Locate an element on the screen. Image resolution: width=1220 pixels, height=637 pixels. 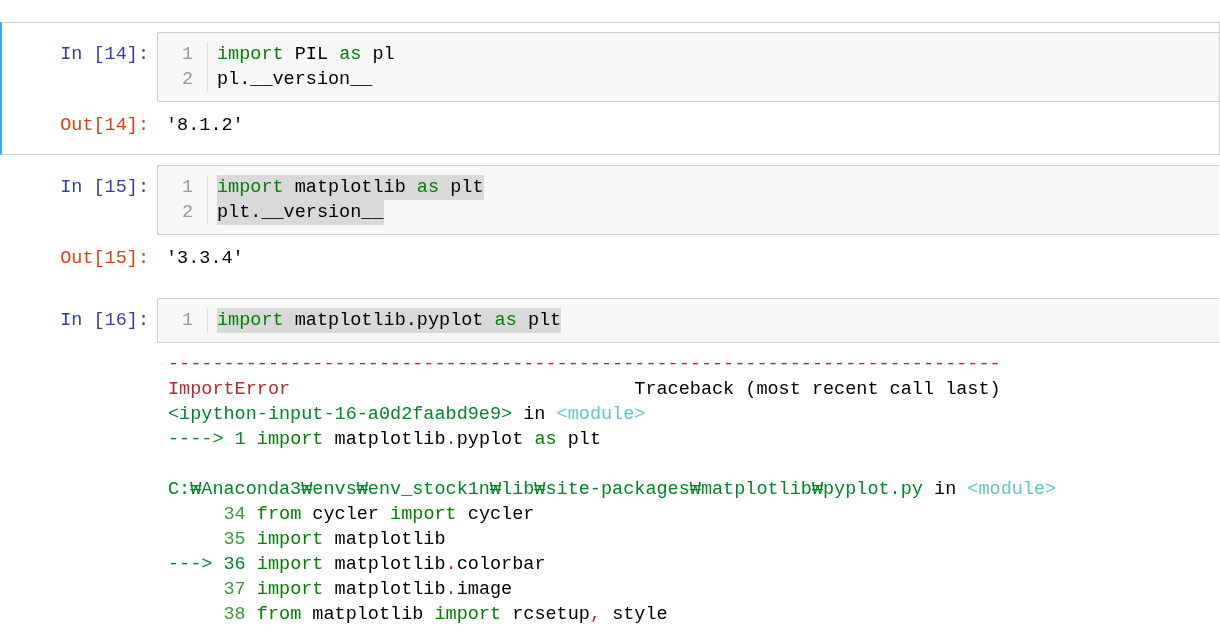
traceback-line: ----> 1 import matplotlib.pyplot as plt is located at coordinates (385, 440).